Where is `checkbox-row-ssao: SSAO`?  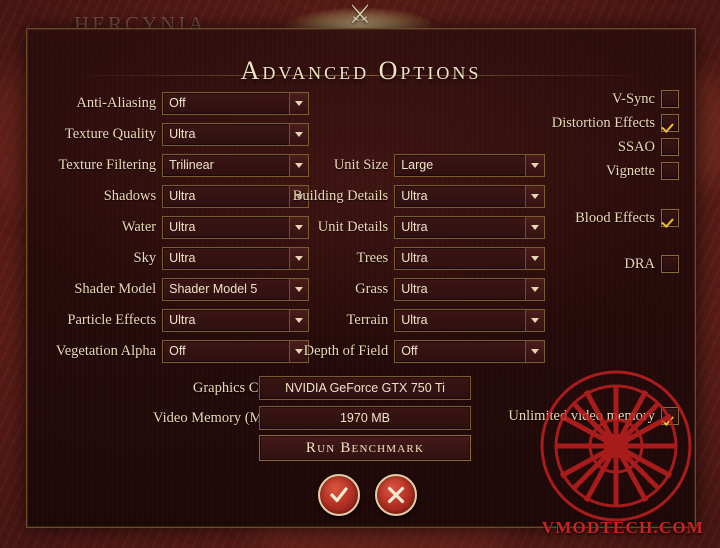
checkbox-row-ssao: SSAO is located at coordinates (559, 147).